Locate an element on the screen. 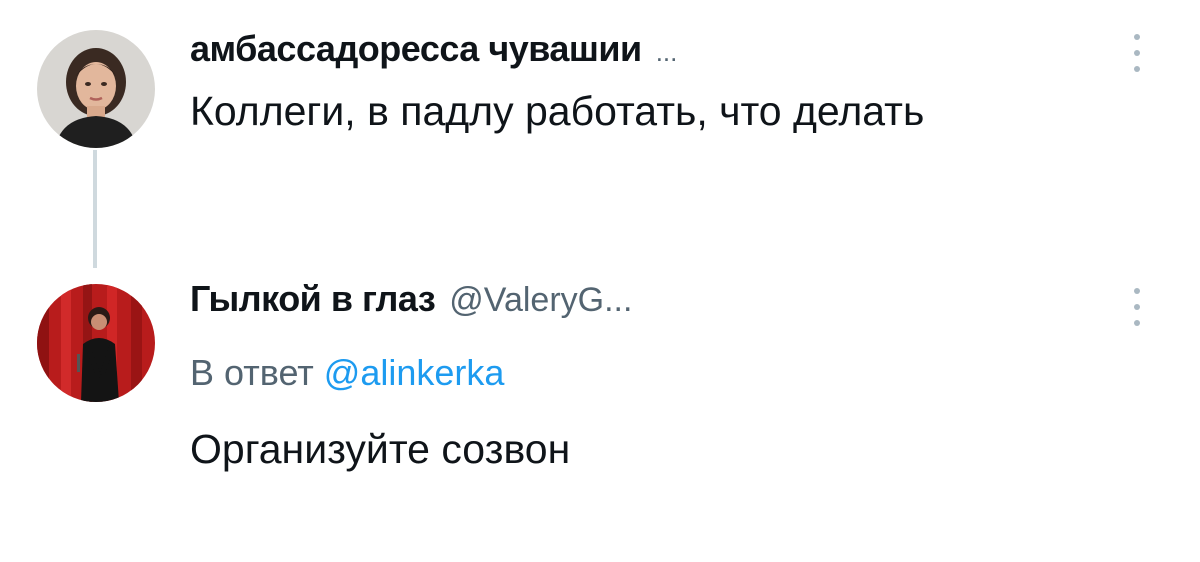 This screenshot has width=1200, height=562. woman-portrait-avatar-icon is located at coordinates (96, 89).